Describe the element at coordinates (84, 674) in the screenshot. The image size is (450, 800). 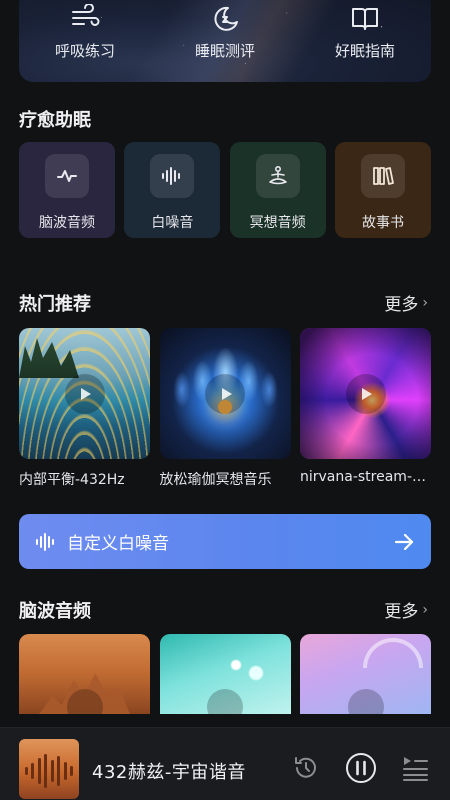
I see `desert-dunes-cover-image` at that location.